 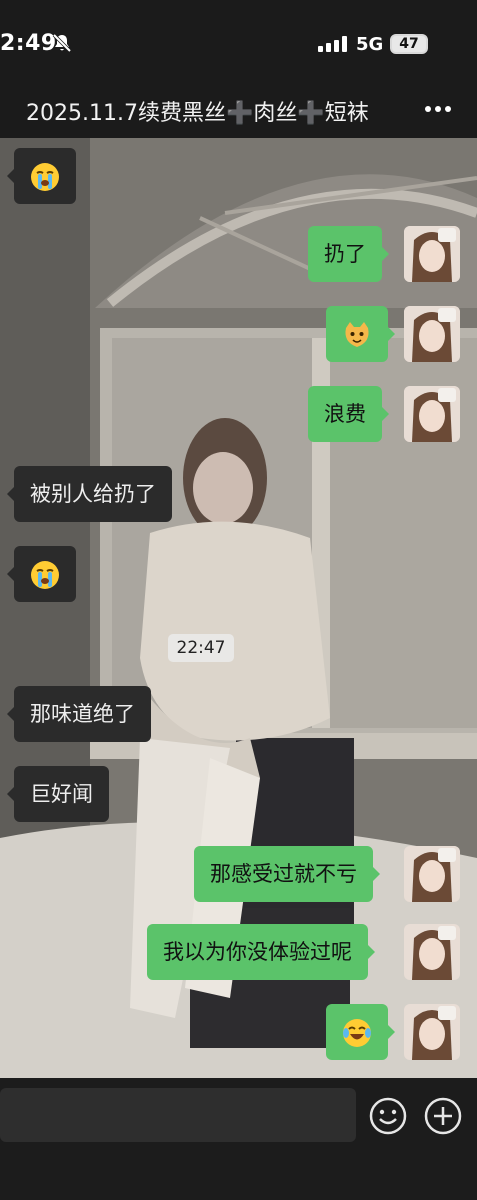 I want to click on message-bubble-sent: 我以为你没体验过呢, so click(x=261, y=952).